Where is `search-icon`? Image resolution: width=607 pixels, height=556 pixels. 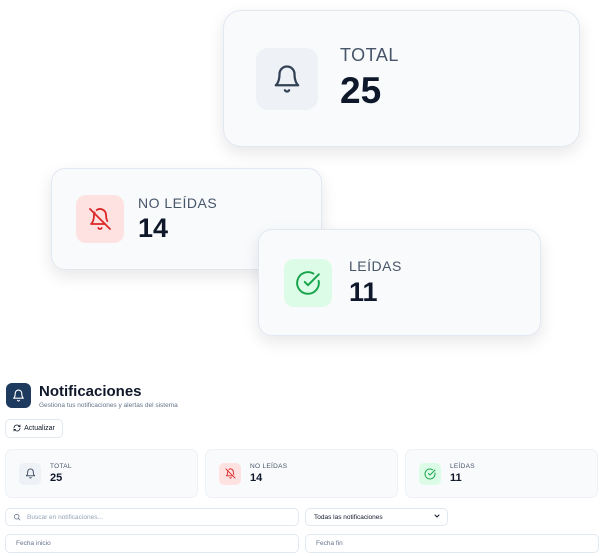
search-icon is located at coordinates (17, 517).